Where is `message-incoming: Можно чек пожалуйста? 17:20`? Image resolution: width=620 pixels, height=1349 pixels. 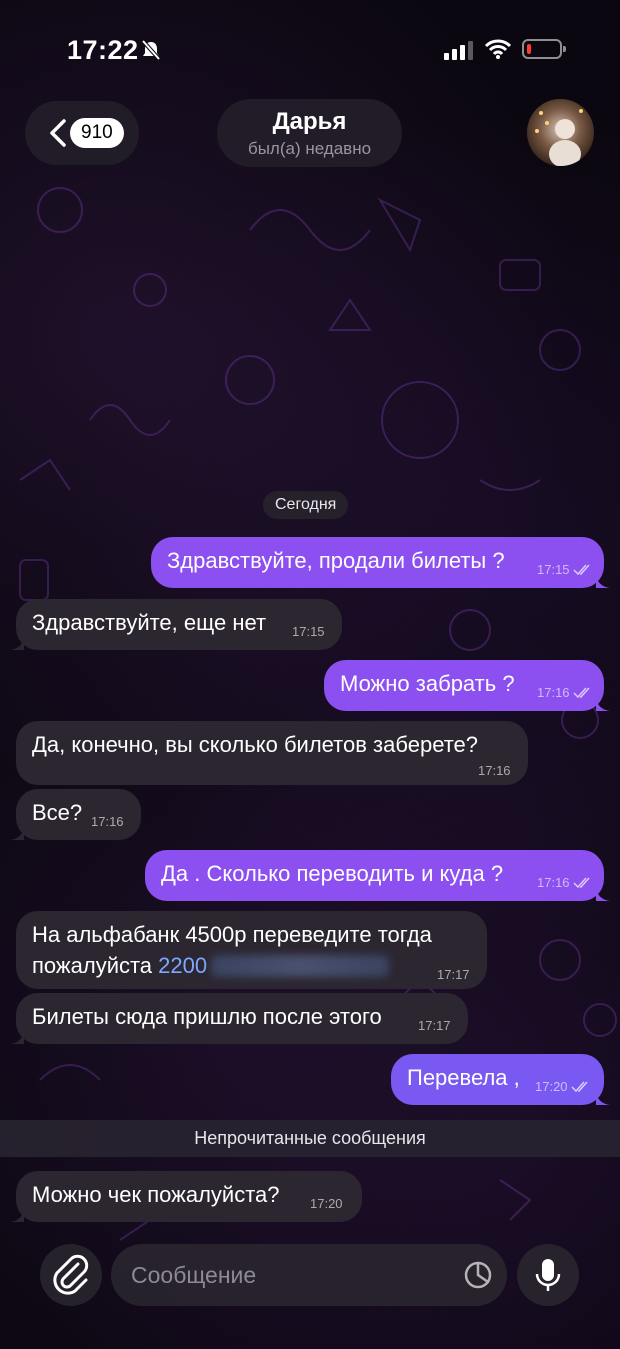
message-incoming: Можно чек пожалуйста? 17:20 is located at coordinates (186, 1196).